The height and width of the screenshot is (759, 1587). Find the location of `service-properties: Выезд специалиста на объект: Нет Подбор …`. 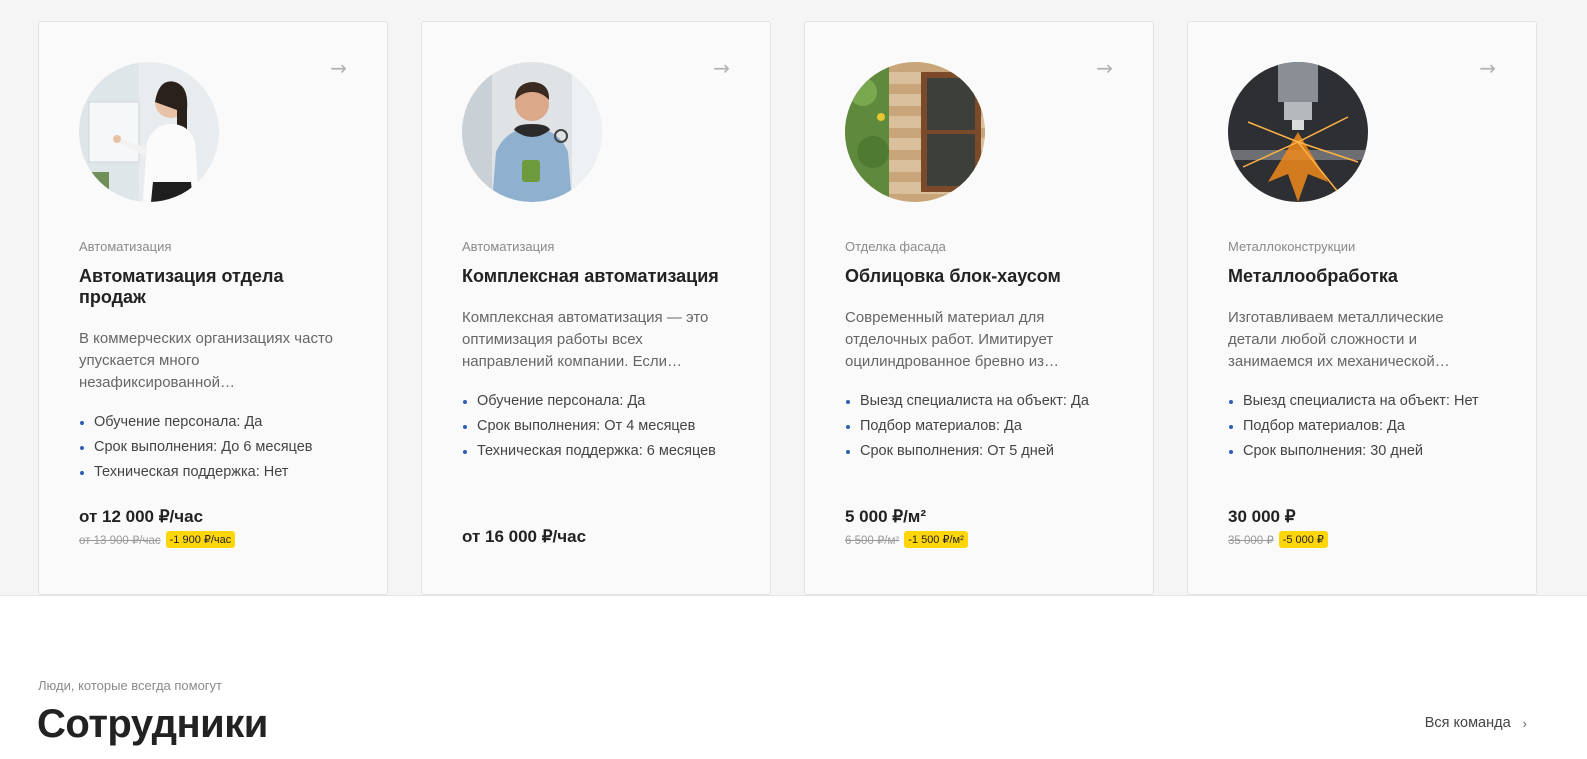

service-properties: Выезд специалиста на объект: Нет Подбор … is located at coordinates (1362, 426).